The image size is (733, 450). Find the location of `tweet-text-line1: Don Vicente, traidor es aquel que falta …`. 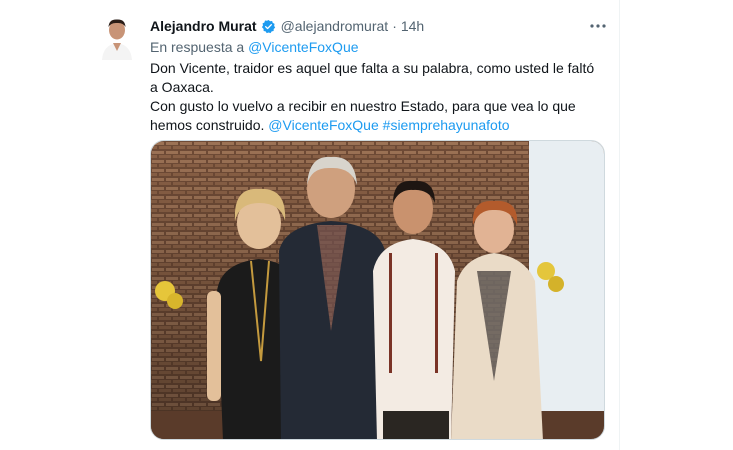

tweet-text-line1: Don Vicente, traidor es aquel que falta … is located at coordinates (372, 77).